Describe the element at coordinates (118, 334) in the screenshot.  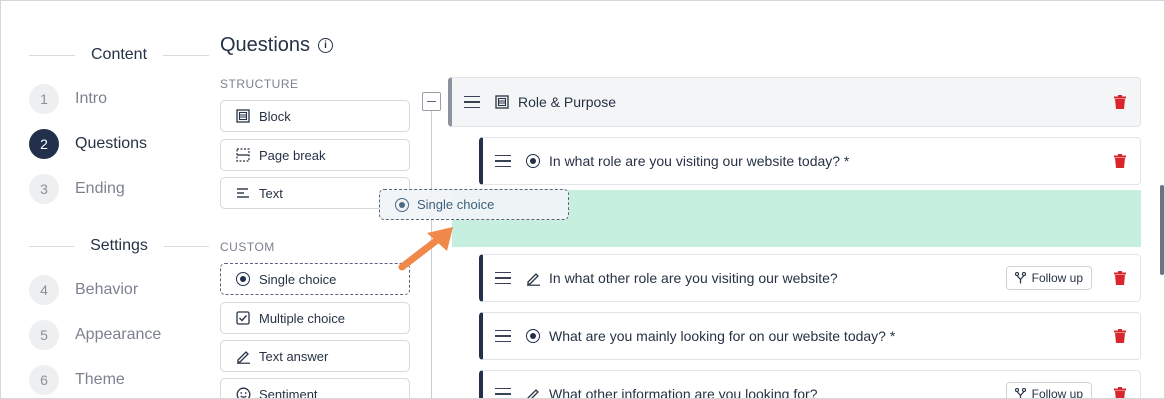
I see `step-label: Appearance` at that location.